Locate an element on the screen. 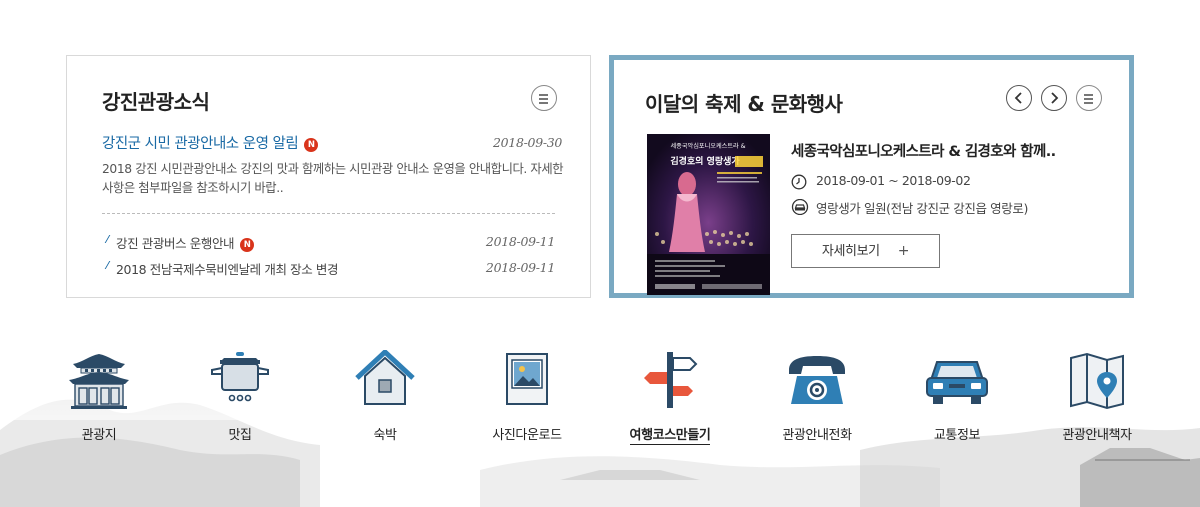  news-panel-title: 강진관광소식 is located at coordinates (156, 102).